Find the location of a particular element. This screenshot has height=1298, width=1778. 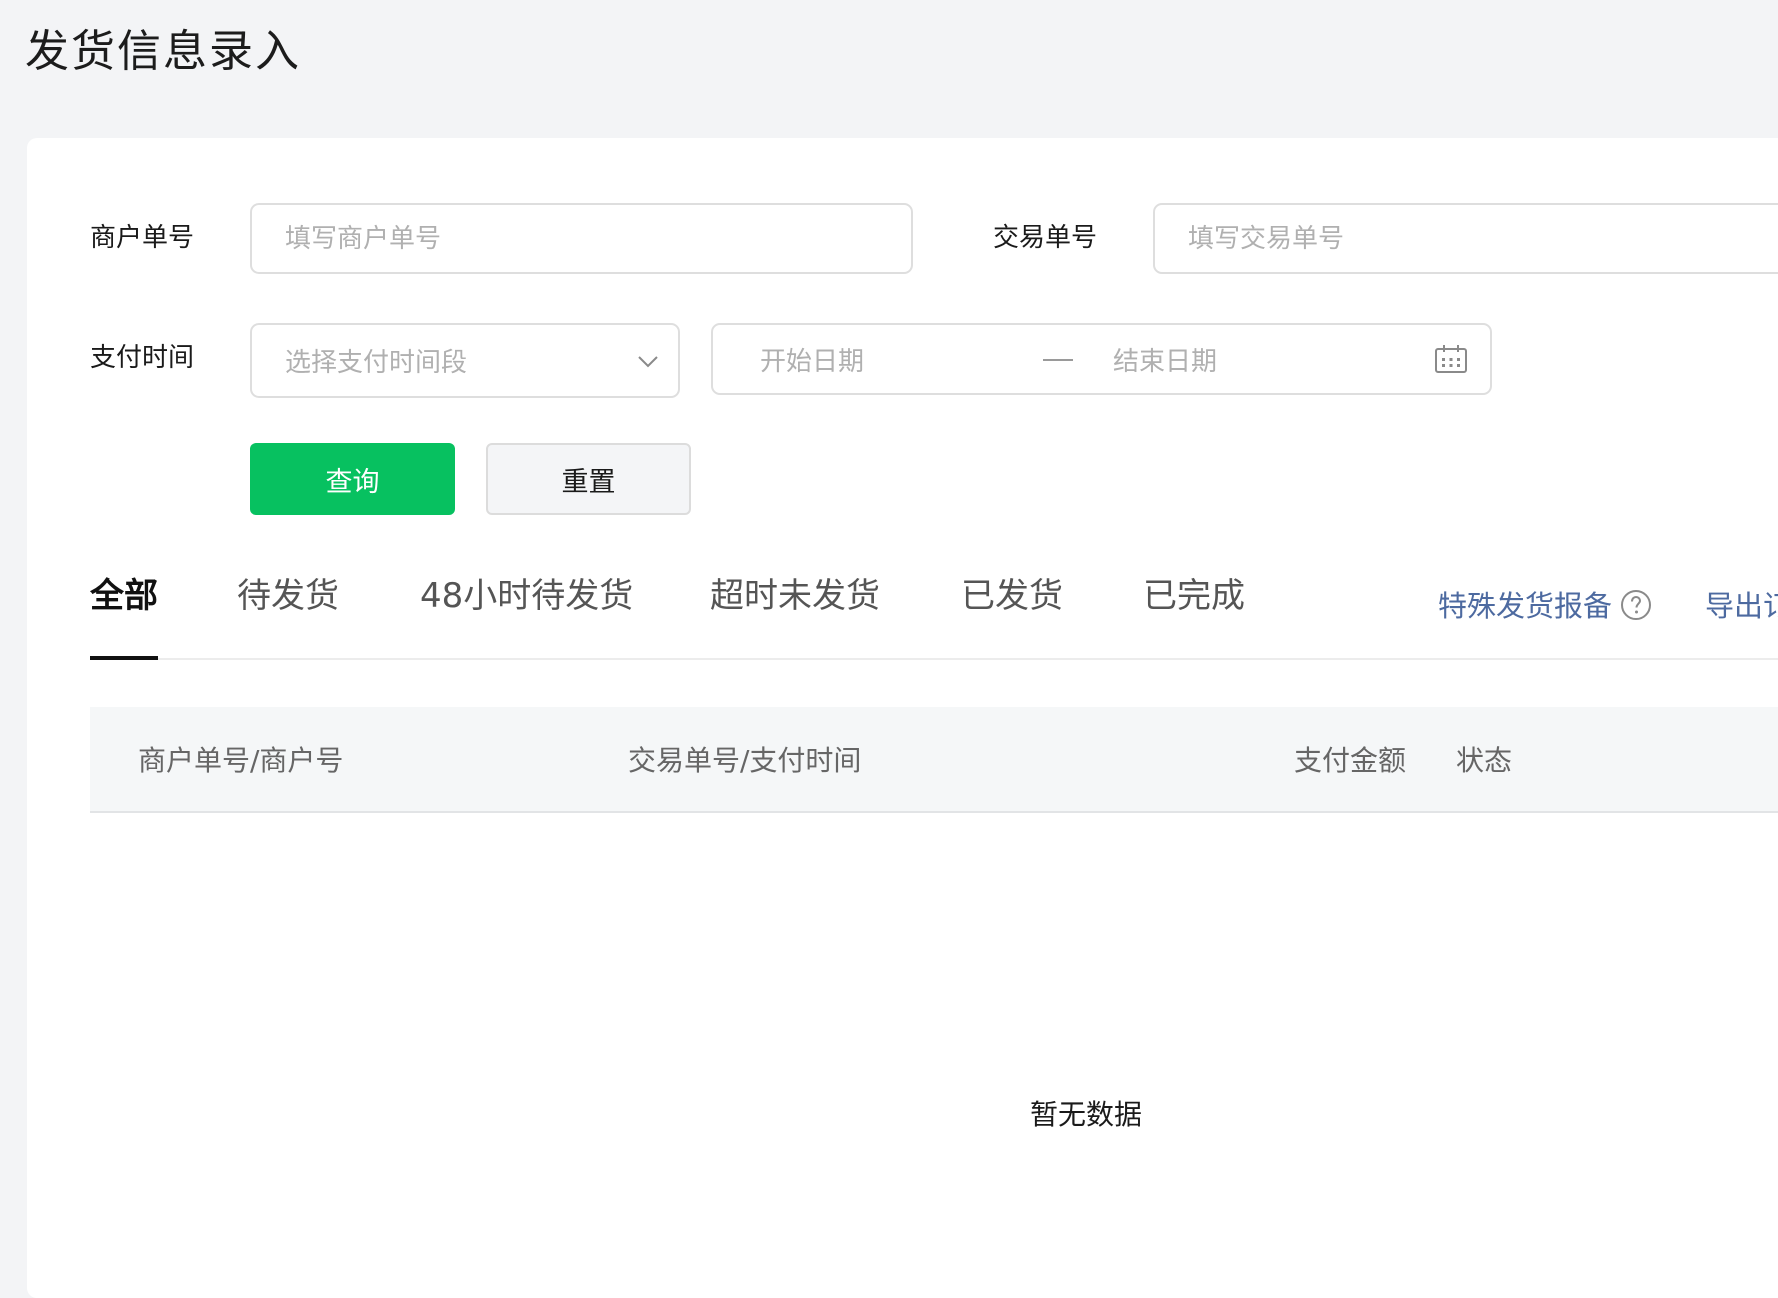

tab-pending-shipment: 待发货 is located at coordinates (288, 596).